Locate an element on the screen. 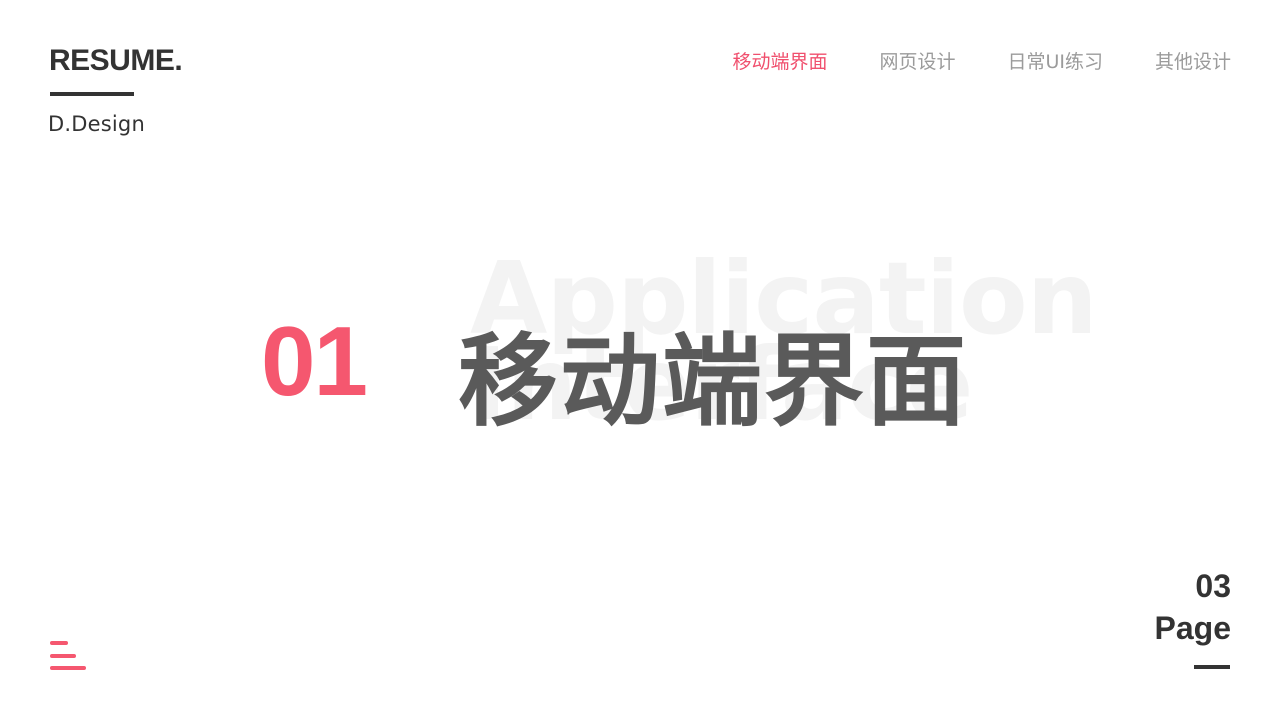 This screenshot has height=720, width=1280. nav-item-daily-ui: 日常UI练习 is located at coordinates (1055, 62).